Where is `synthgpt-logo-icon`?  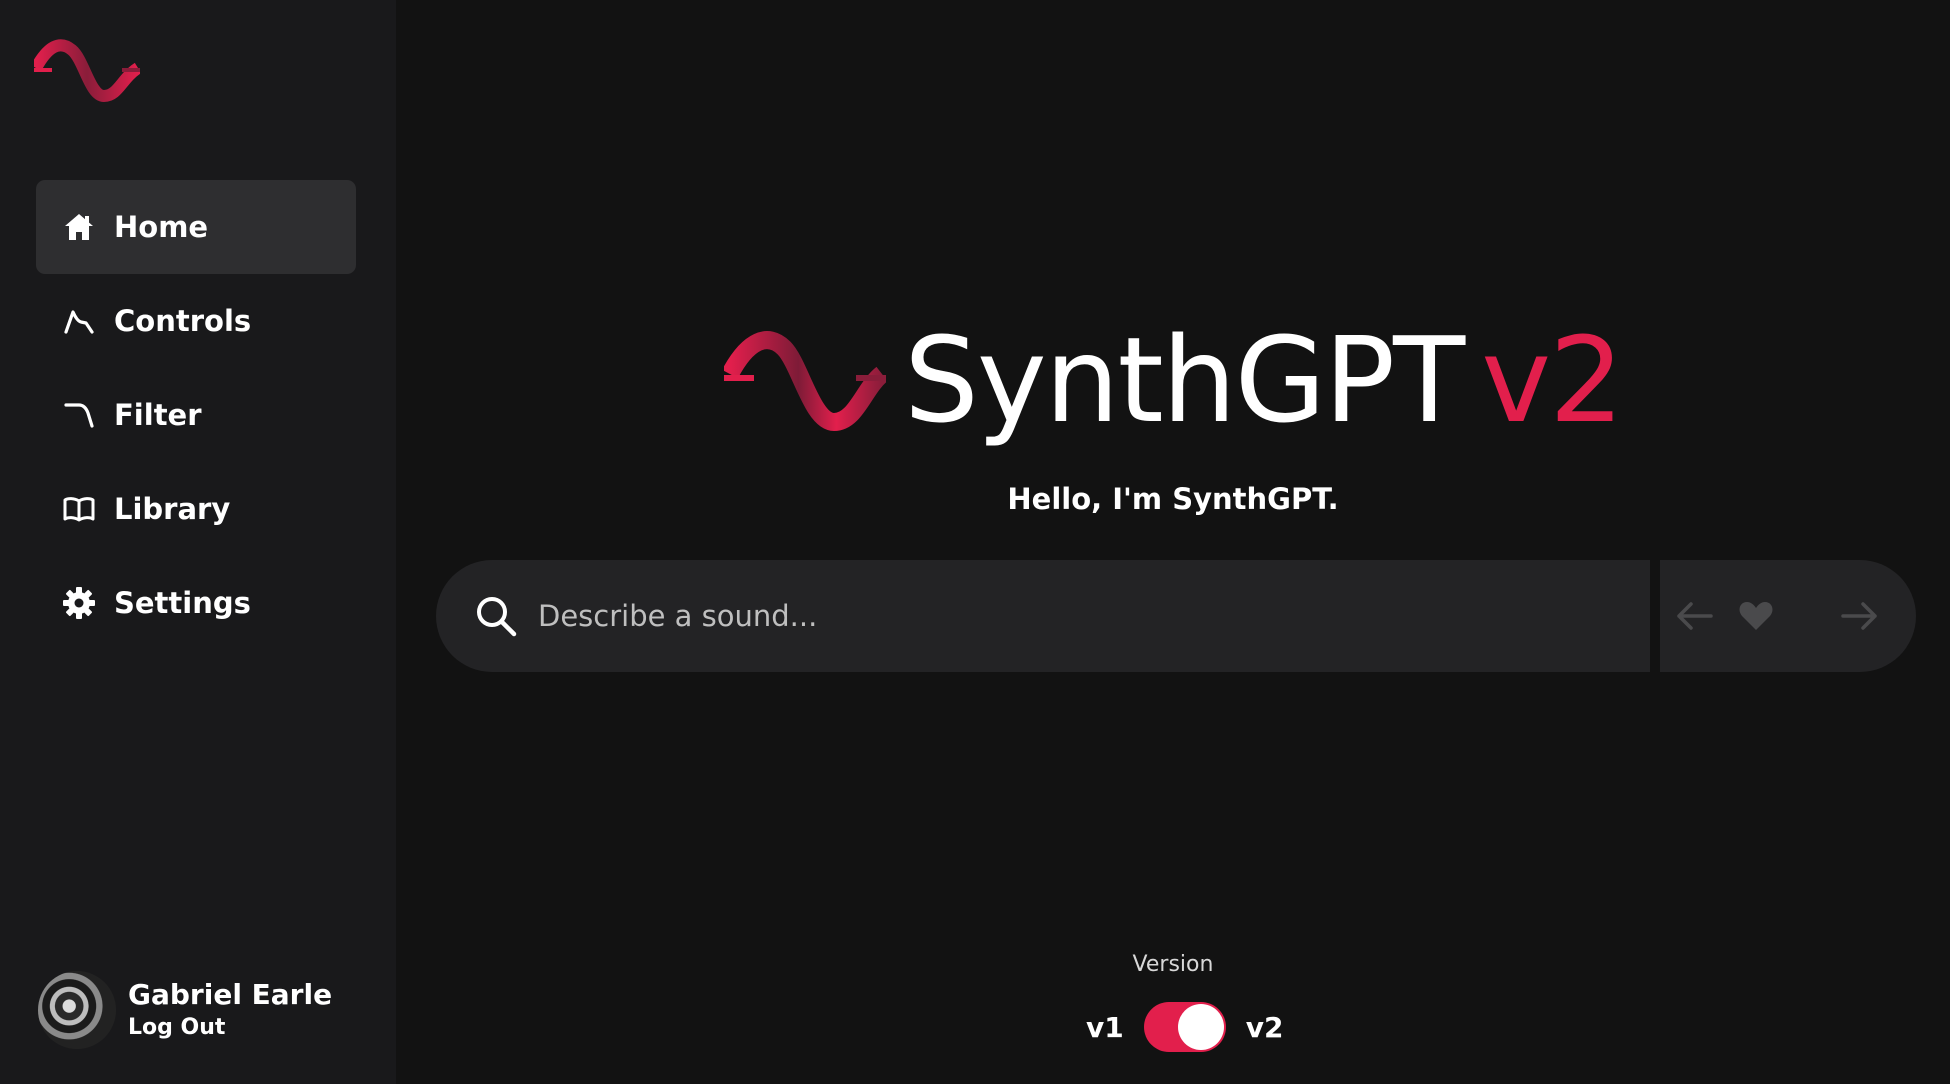
synthgpt-logo-icon is located at coordinates (86, 71).